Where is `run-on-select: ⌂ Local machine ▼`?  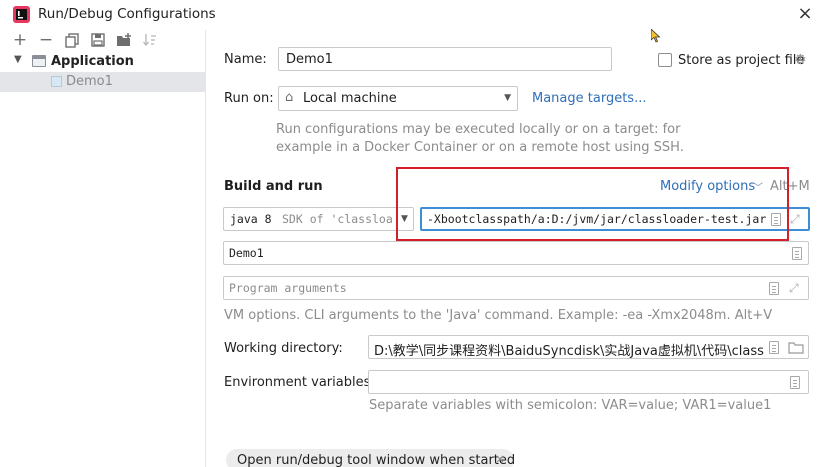 run-on-select: ⌂ Local machine ▼ is located at coordinates (398, 98).